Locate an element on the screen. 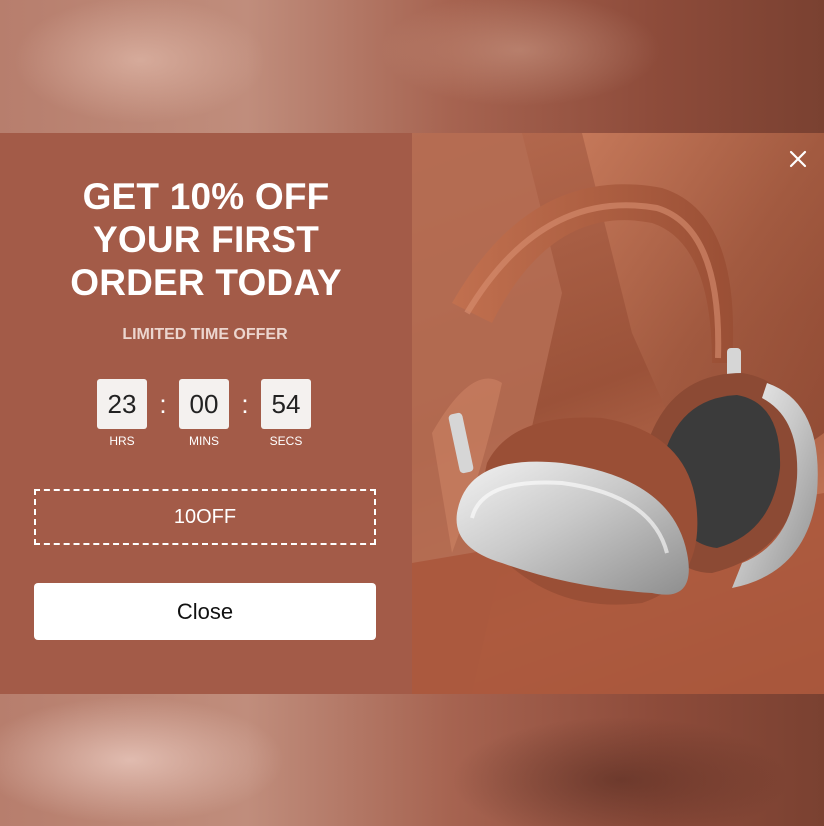 This screenshot has height=826, width=824. countdown-seconds: 54 SECS is located at coordinates (286, 413).